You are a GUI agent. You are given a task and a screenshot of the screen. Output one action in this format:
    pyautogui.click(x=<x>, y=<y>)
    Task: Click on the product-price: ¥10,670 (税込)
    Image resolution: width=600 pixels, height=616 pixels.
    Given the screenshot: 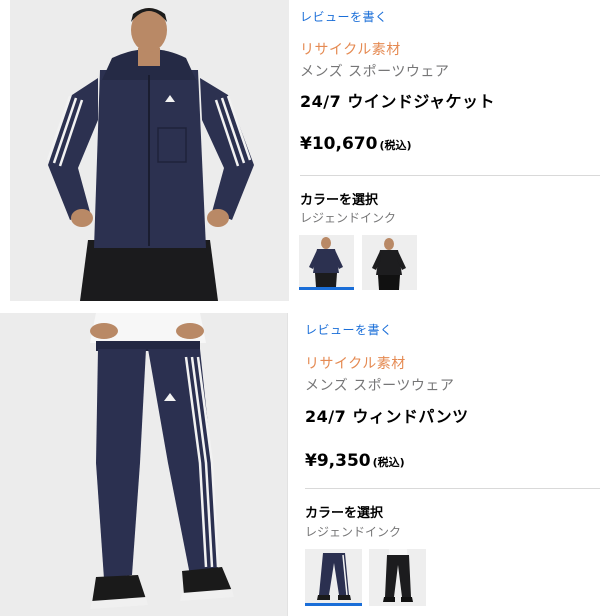 What is the action you would take?
    pyautogui.click(x=356, y=144)
    